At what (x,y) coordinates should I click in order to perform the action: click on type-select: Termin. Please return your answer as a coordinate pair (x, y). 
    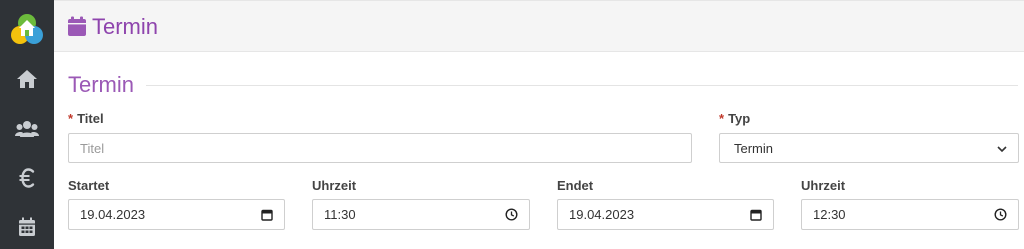
    Looking at the image, I should click on (869, 148).